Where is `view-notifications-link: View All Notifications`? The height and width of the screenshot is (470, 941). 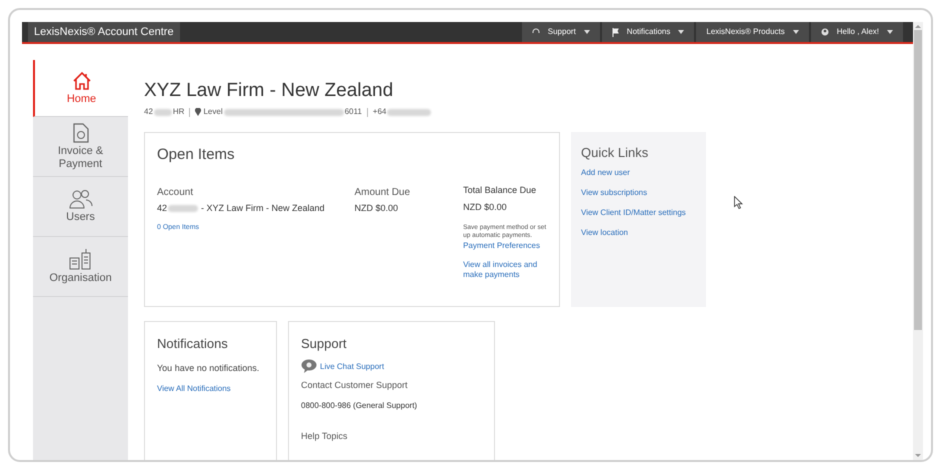
view-notifications-link: View All Notifications is located at coordinates (194, 389).